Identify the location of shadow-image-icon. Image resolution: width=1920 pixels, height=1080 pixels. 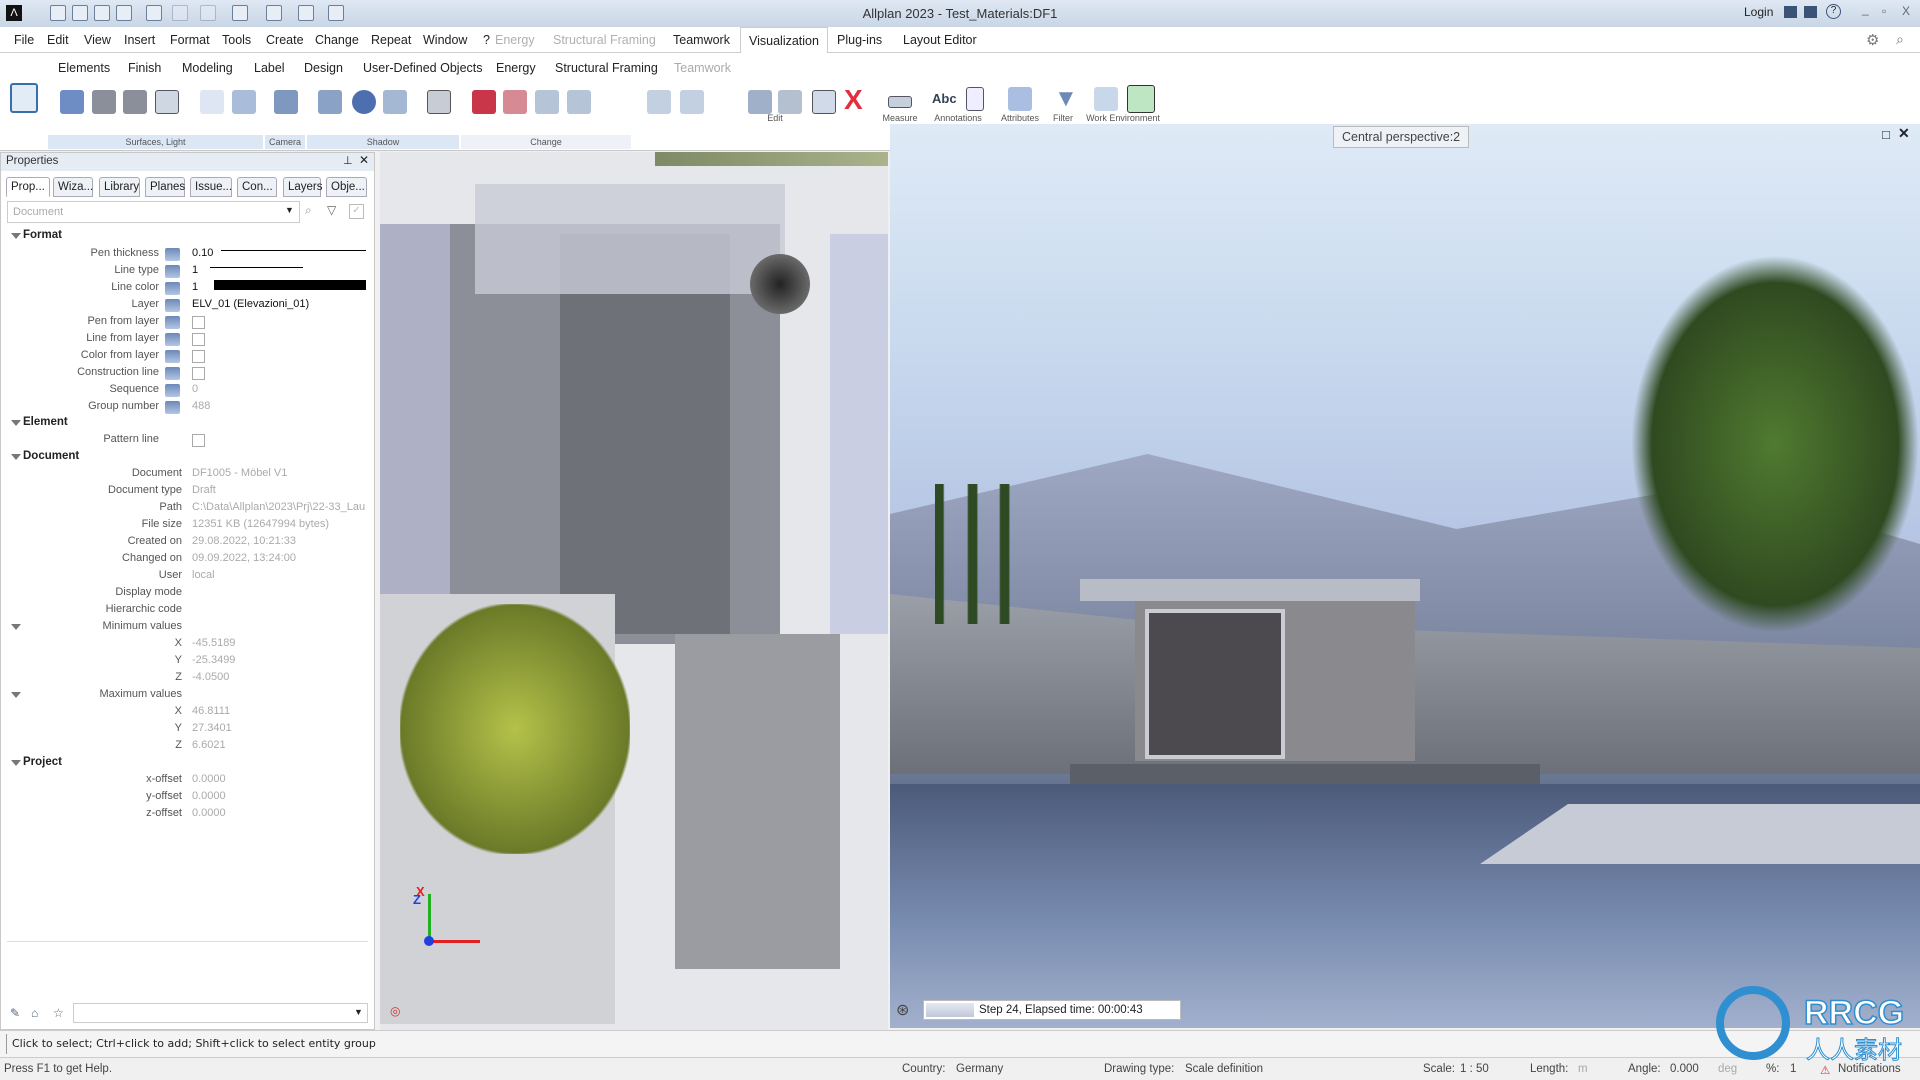
(395, 102).